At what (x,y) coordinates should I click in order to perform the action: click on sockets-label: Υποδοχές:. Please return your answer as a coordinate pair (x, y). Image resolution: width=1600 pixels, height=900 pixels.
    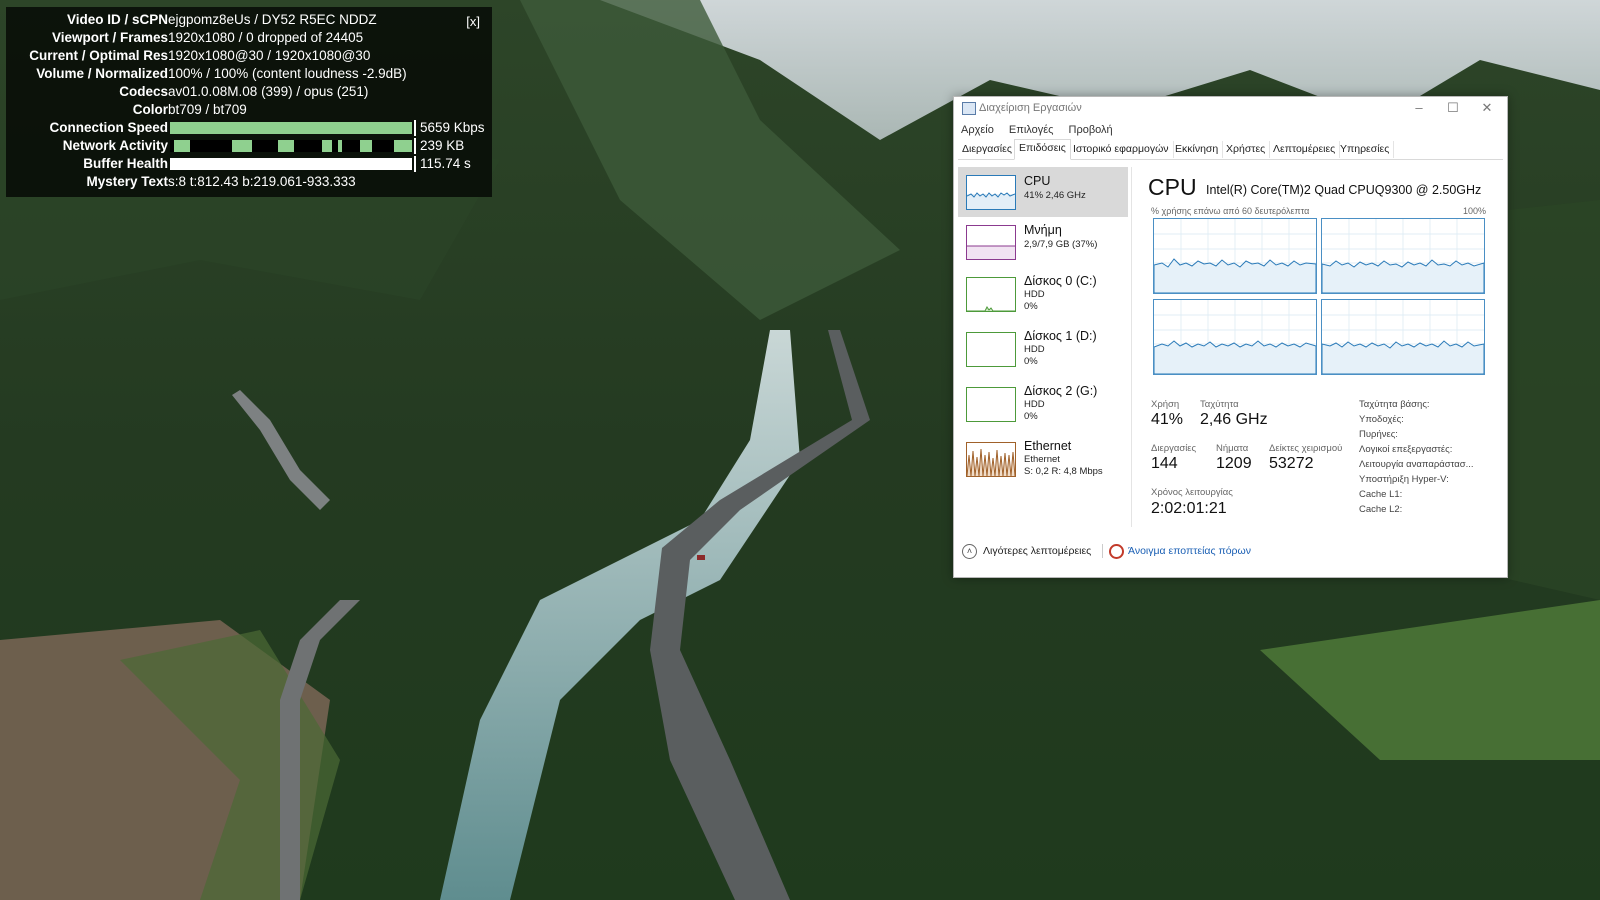
    Looking at the image, I should click on (1381, 419).